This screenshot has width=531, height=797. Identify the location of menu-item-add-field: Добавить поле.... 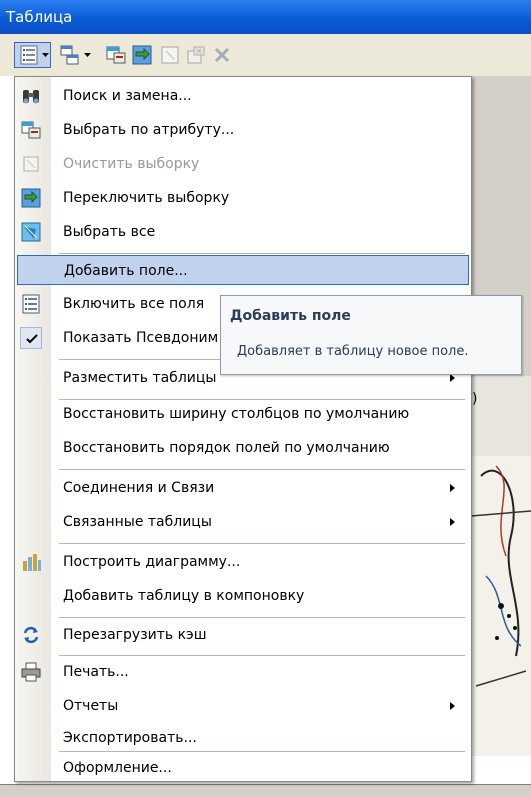
(243, 270).